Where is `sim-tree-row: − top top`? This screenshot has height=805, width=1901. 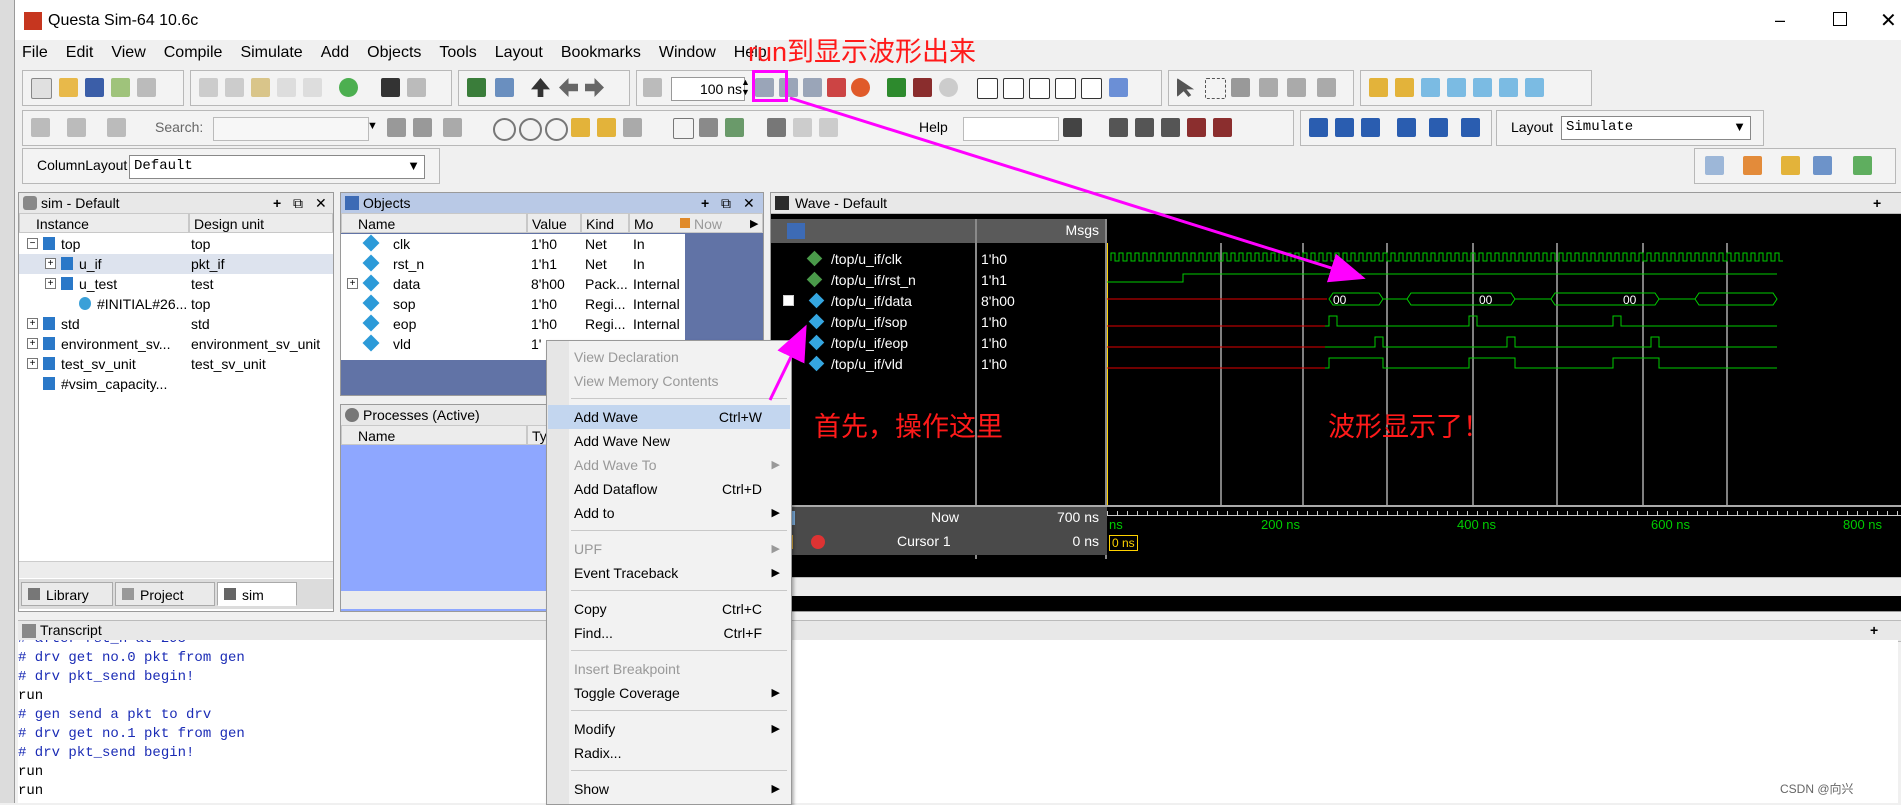
sim-tree-row: − top top is located at coordinates (176, 244).